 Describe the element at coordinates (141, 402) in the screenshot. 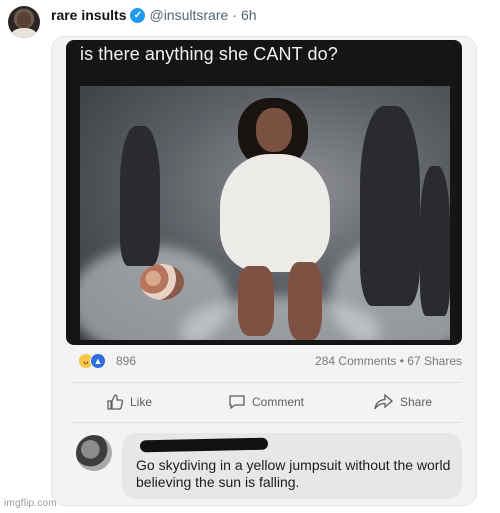

I see `like-label: Like` at that location.